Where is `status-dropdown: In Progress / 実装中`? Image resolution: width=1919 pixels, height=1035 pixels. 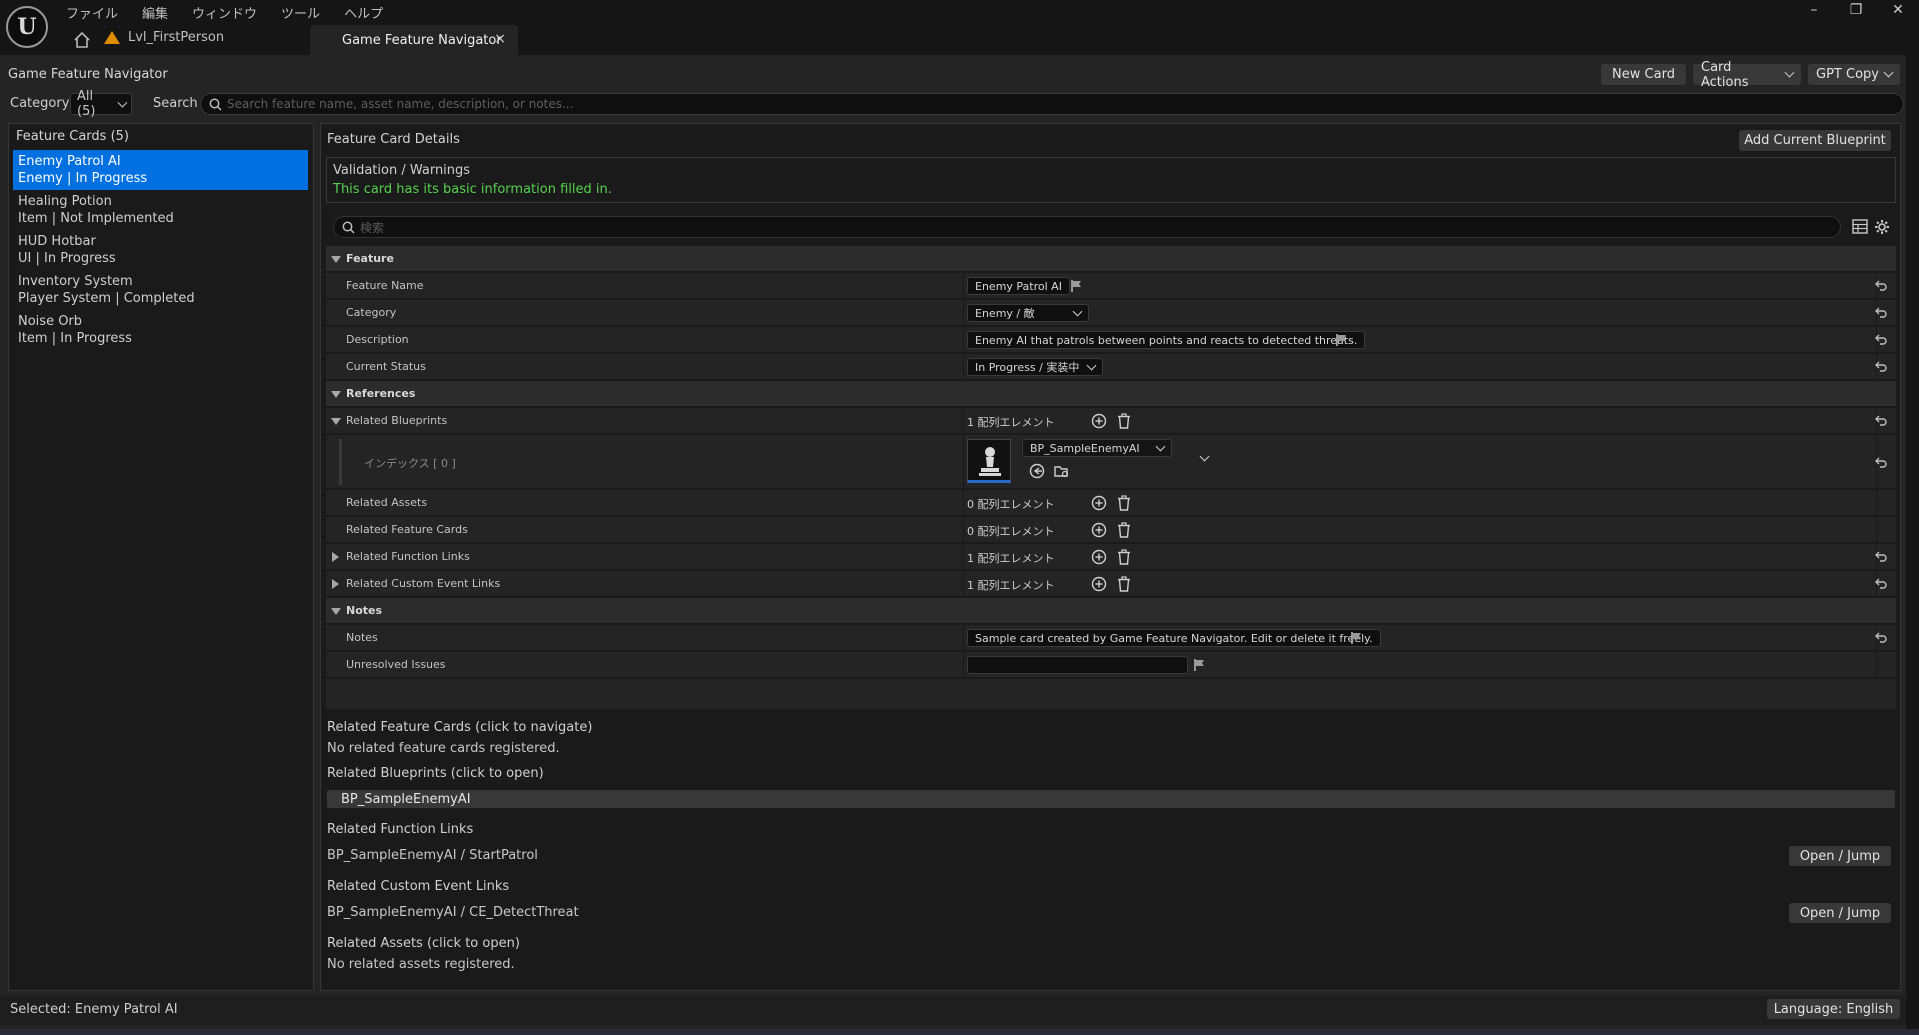 status-dropdown: In Progress / 実装中 is located at coordinates (1035, 367).